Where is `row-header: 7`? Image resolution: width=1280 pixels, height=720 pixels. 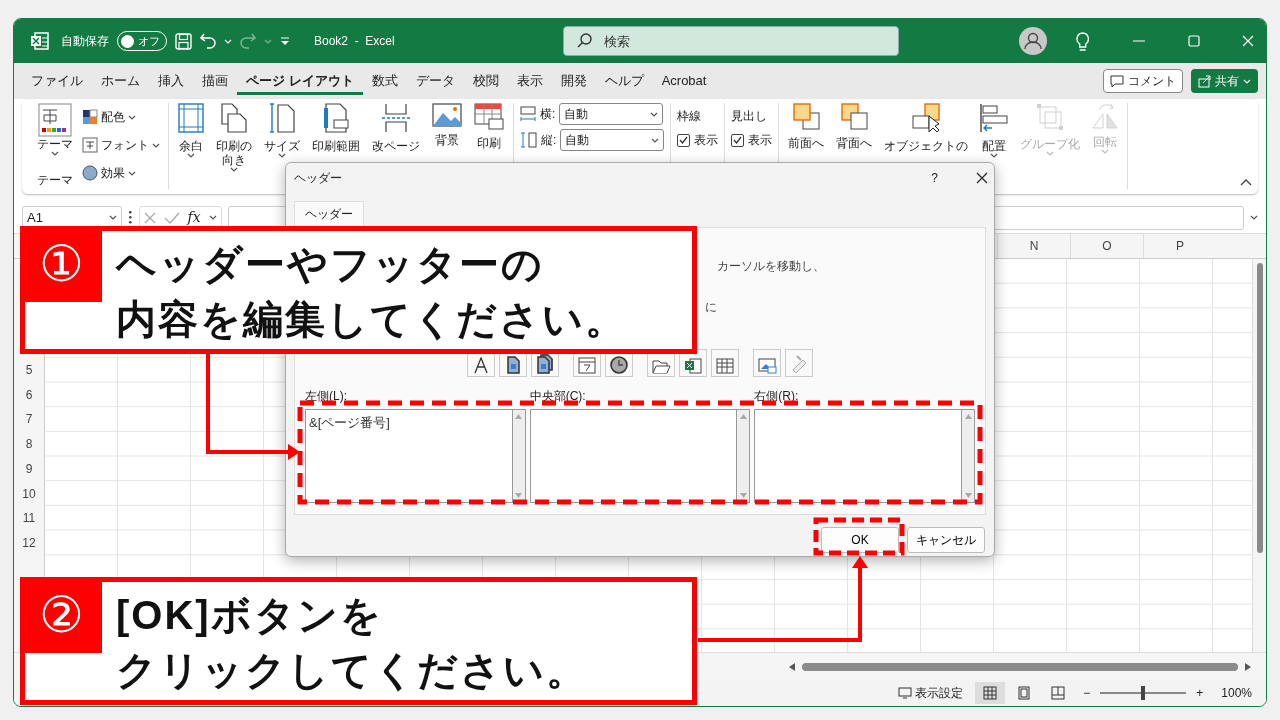
row-header: 7 is located at coordinates (29, 419).